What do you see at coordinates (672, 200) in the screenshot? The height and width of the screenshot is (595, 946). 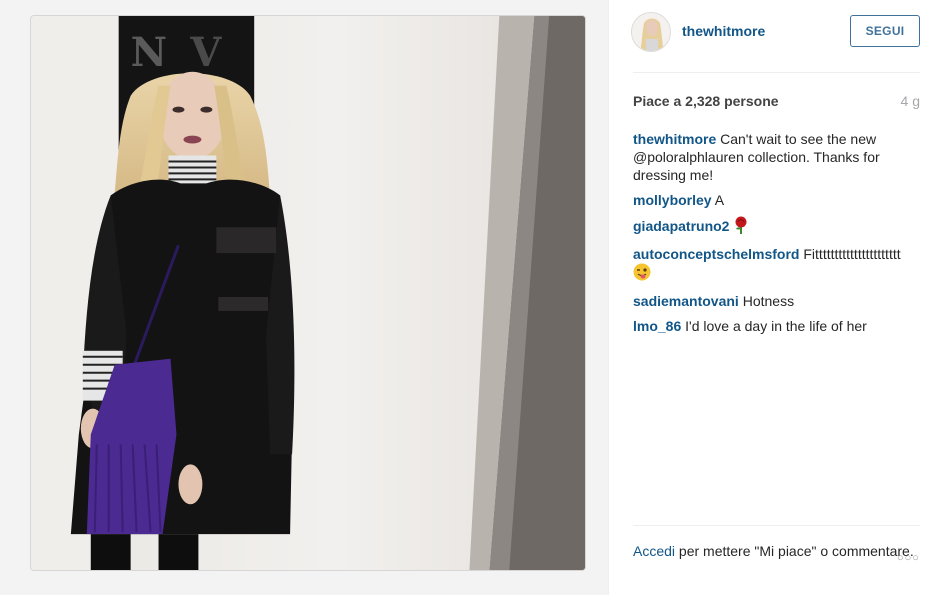 I see `comment-author: mollyborley` at bounding box center [672, 200].